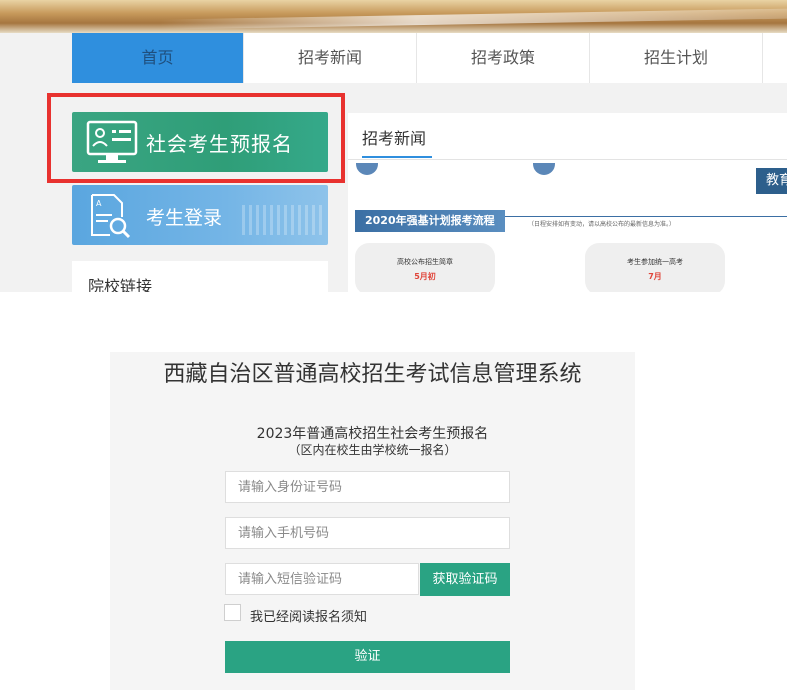 This screenshot has height=690, width=787. Describe the element at coordinates (372, 450) in the screenshot. I see `form-subtitle: （区内在校生由学校统一报名）` at that location.